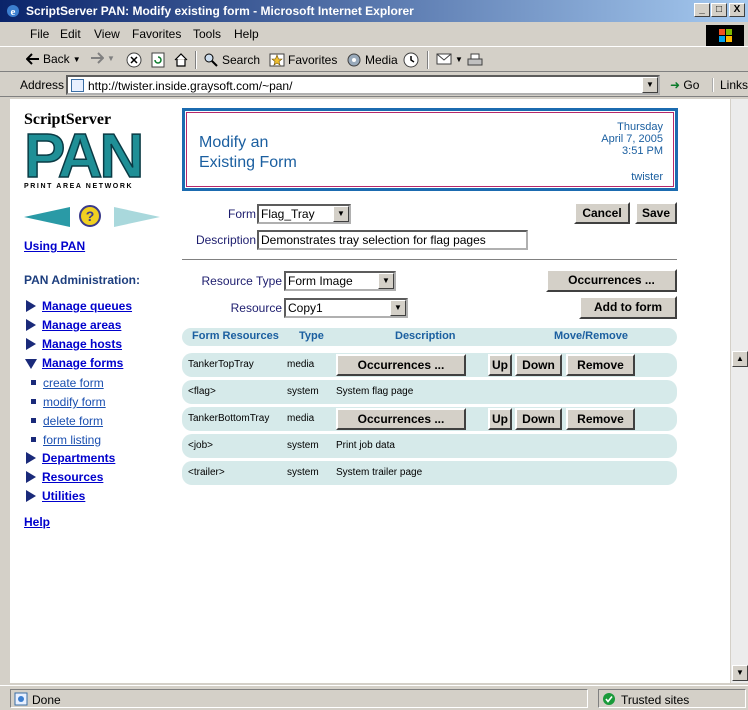 The height and width of the screenshot is (710, 748). Describe the element at coordinates (229, 418) in the screenshot. I see `row-resource-name: TankerBottomTray` at that location.